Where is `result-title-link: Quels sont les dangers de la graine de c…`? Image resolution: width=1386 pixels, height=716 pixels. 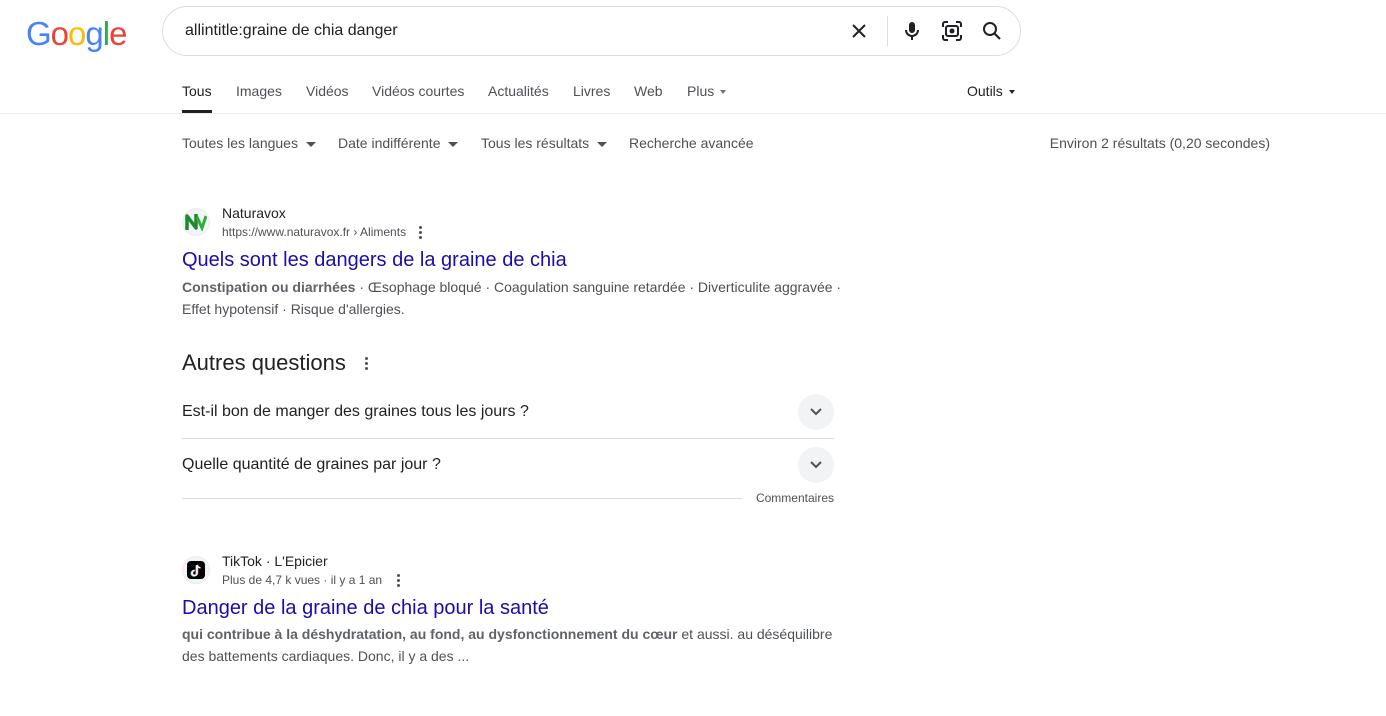
result-title-link: Quels sont les dangers de la graine de c… is located at coordinates (374, 260).